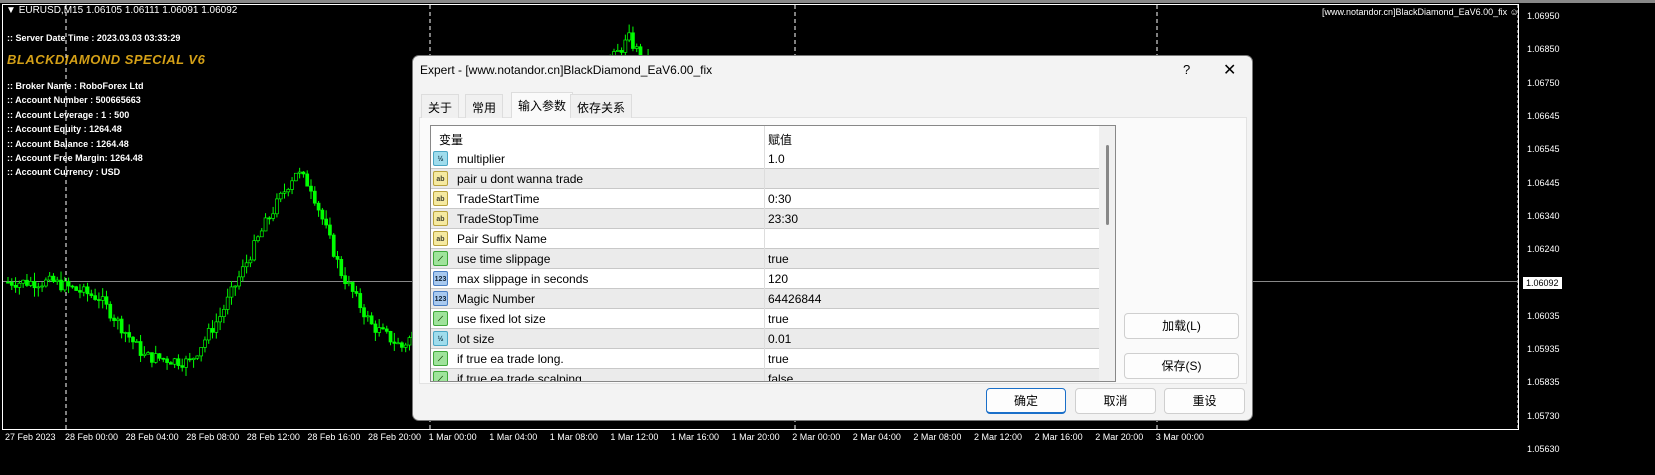 This screenshot has height=475, width=1655. I want to click on time-tick-label: 2 Mar 16:00, so click(1058, 437).